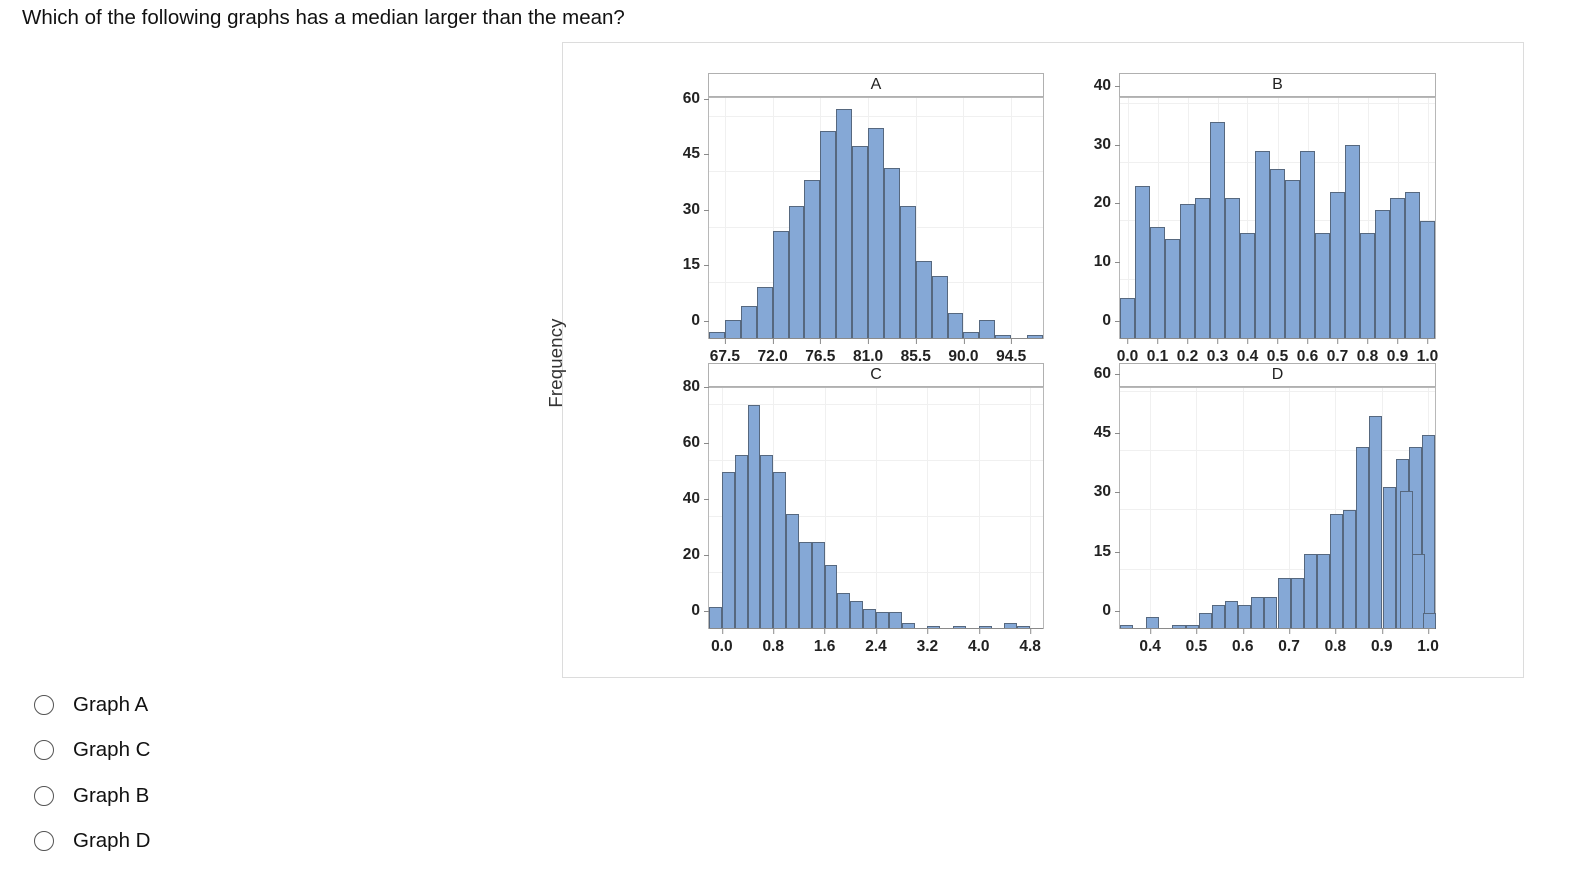 The image size is (1586, 878). Describe the element at coordinates (696, 154) in the screenshot. I see `y-tick-label-a: 45` at that location.